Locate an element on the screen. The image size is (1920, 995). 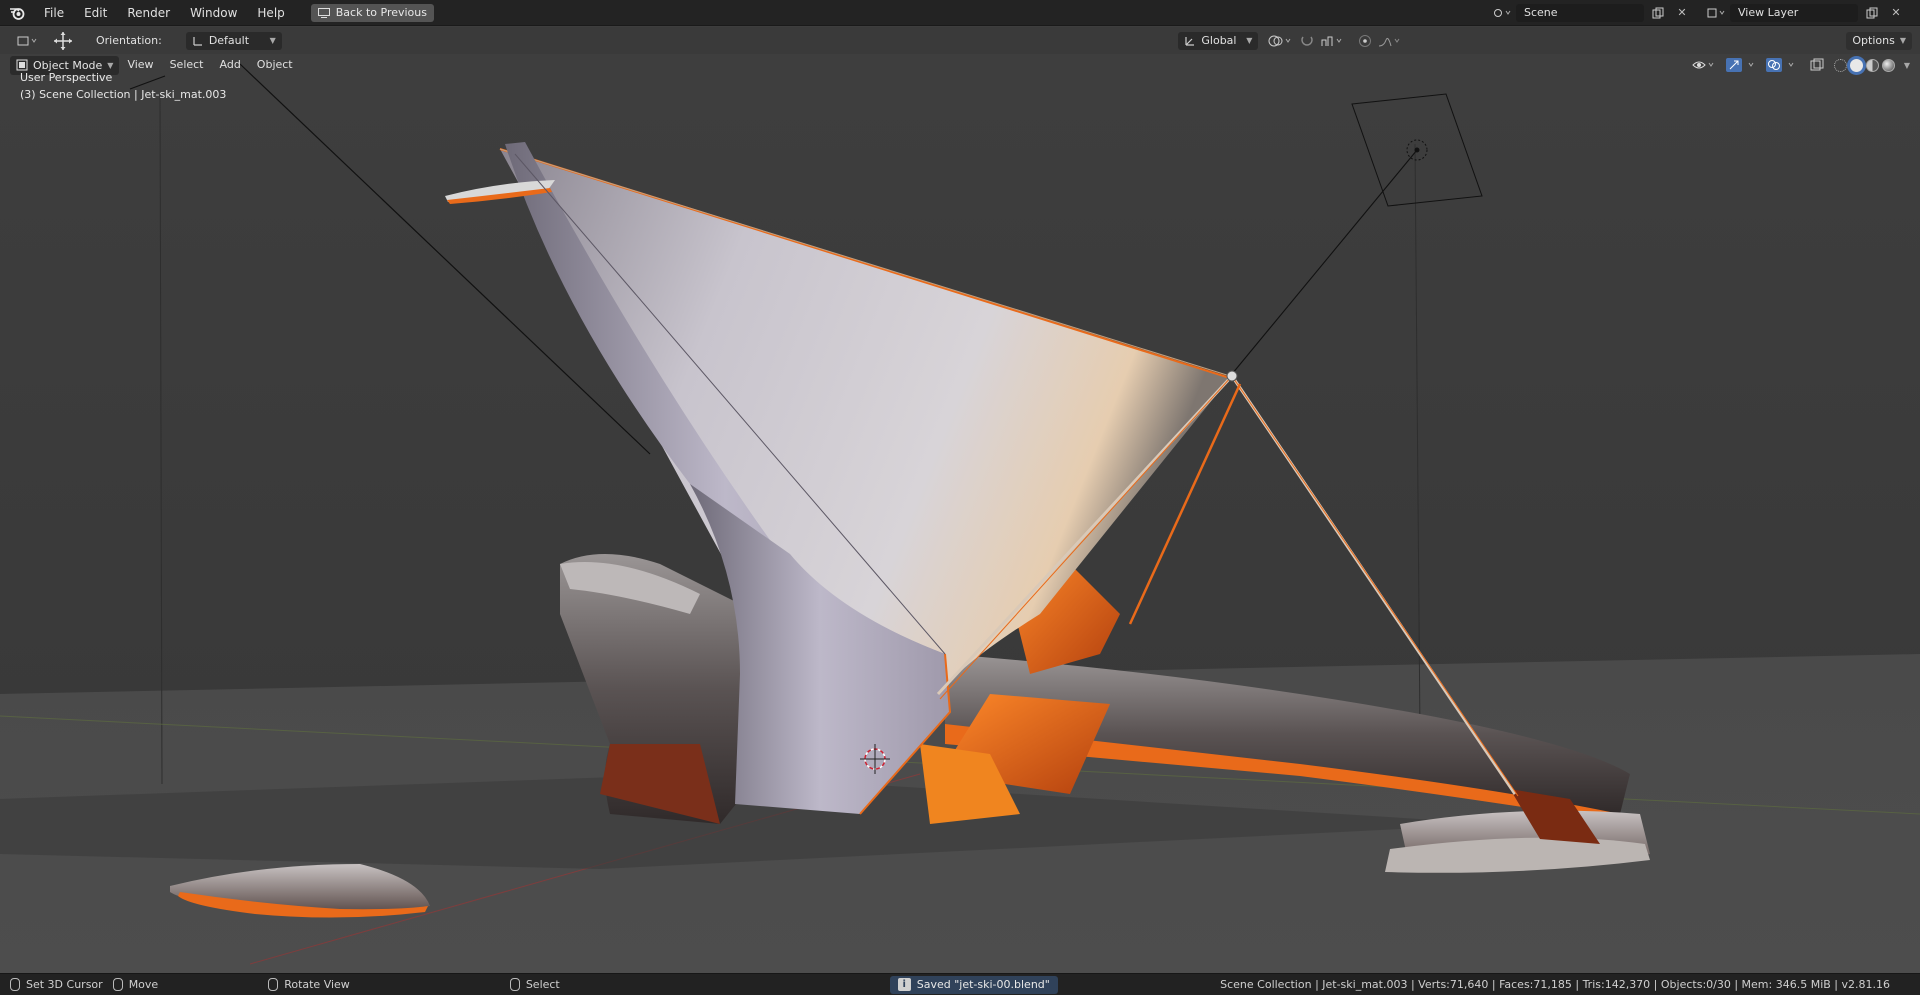
proportional-edit-icon is located at coordinates (1365, 41).